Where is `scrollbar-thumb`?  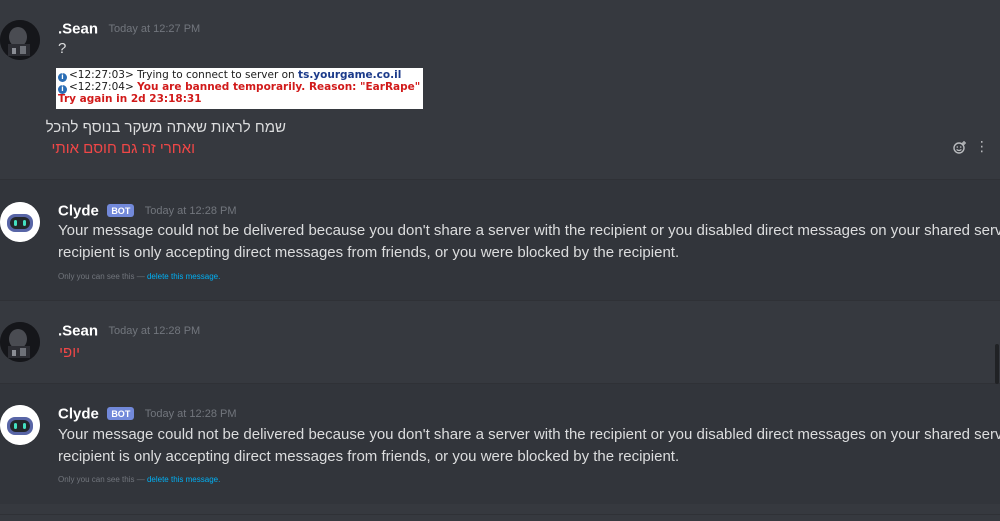 scrollbar-thumb is located at coordinates (997, 364).